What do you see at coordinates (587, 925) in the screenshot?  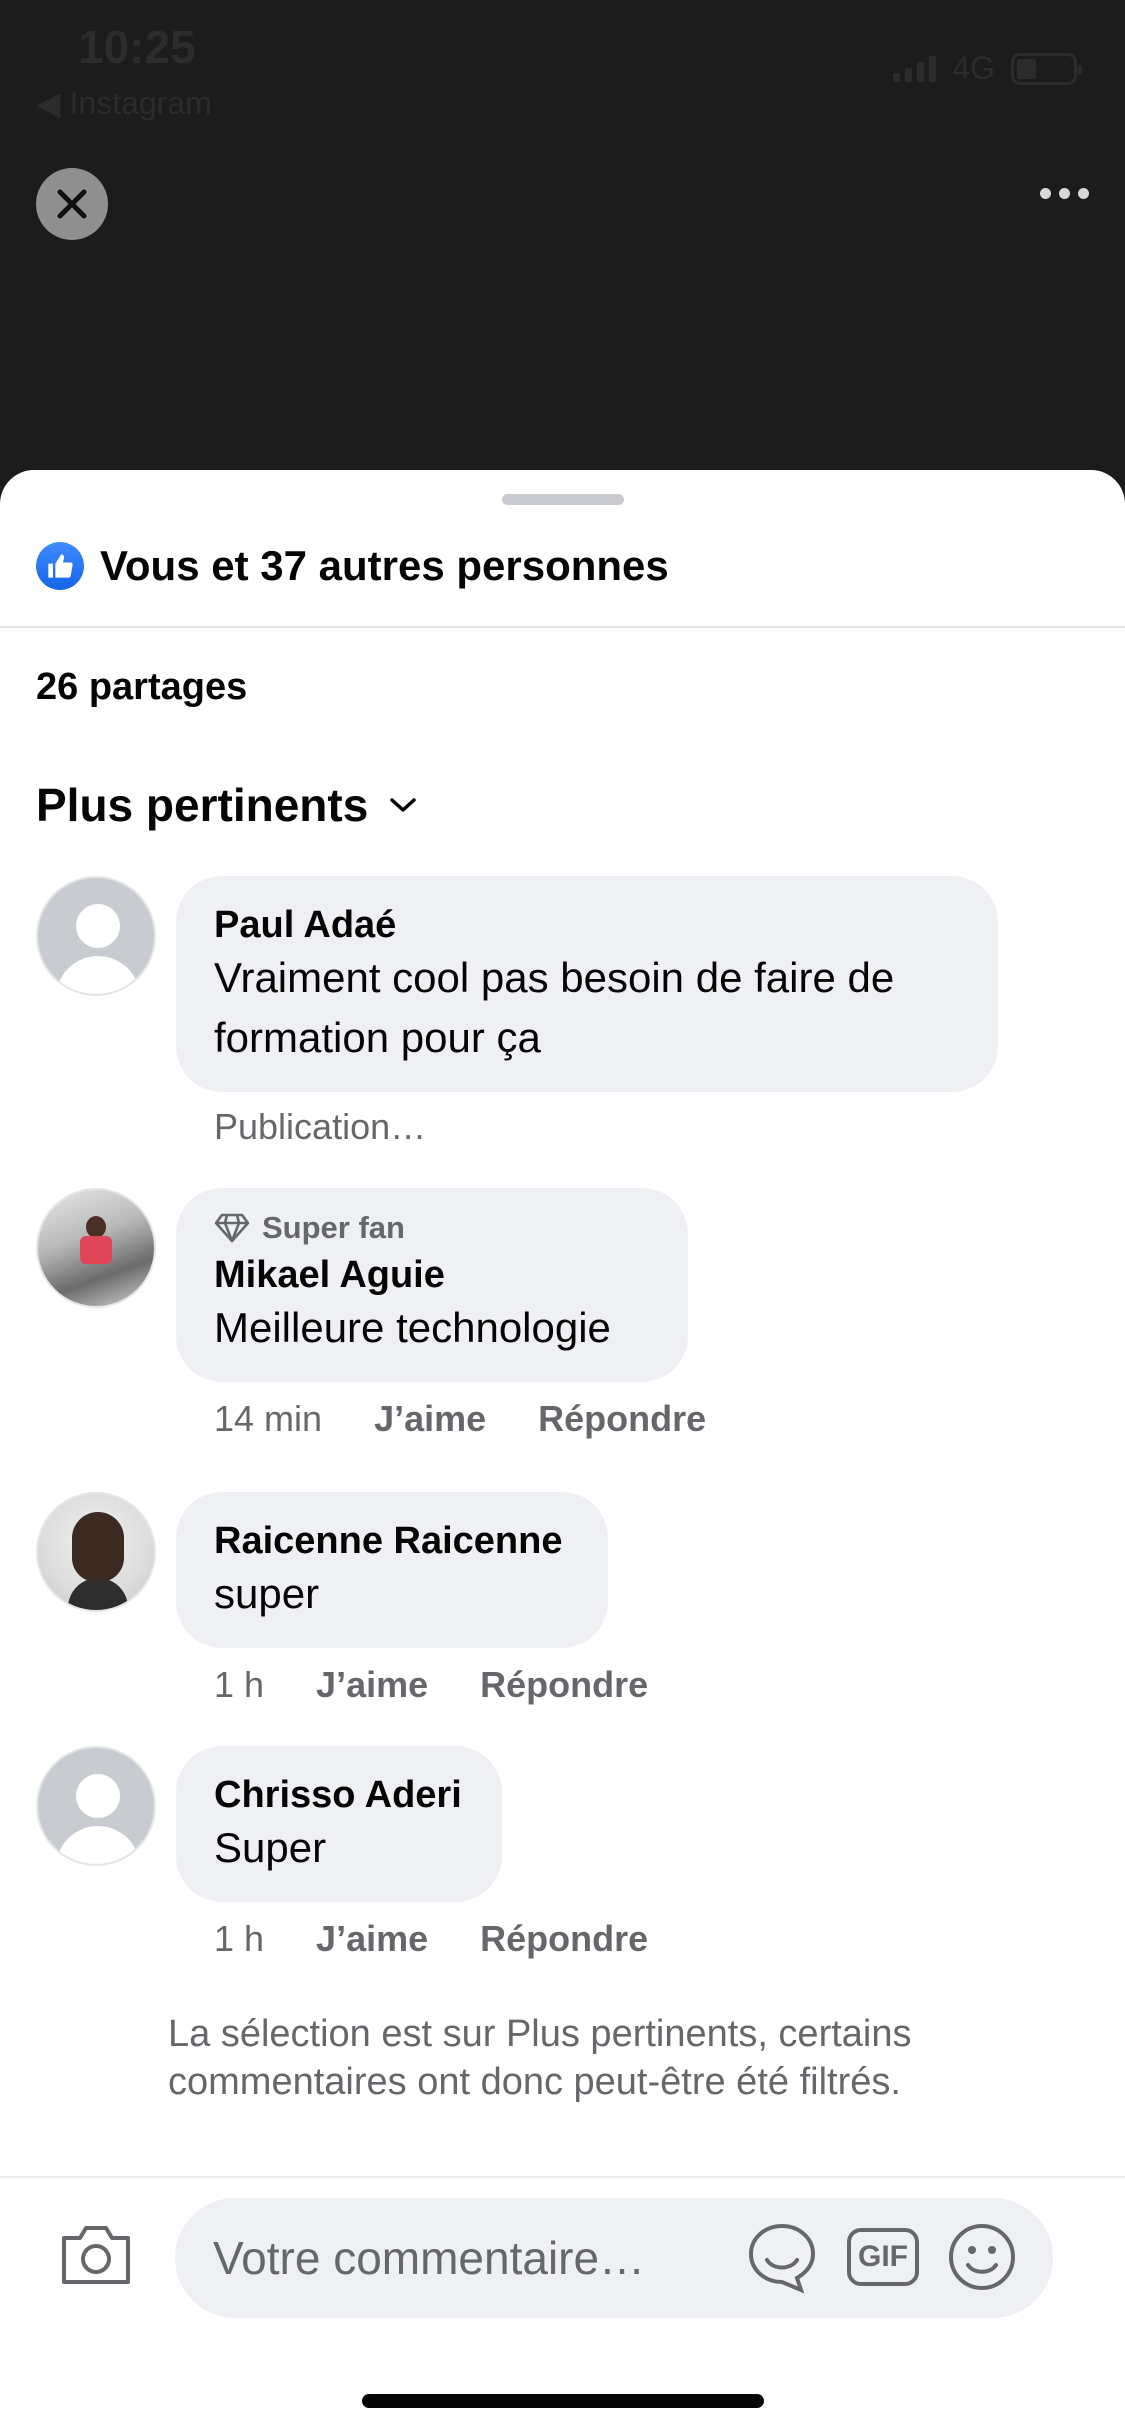 I see `comment-author: Paul Adaé` at bounding box center [587, 925].